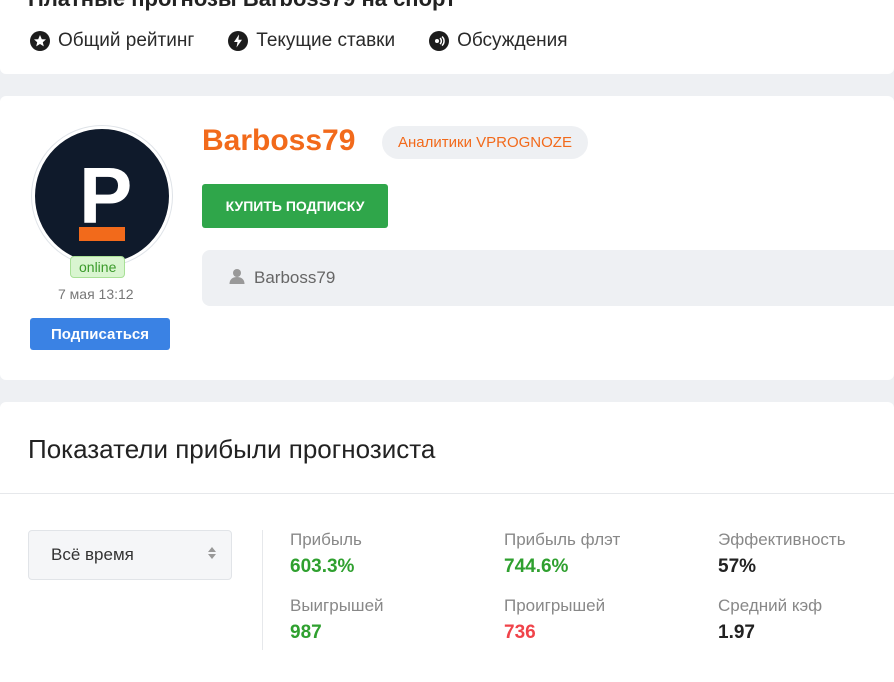  I want to click on status-badge: online, so click(98, 267).